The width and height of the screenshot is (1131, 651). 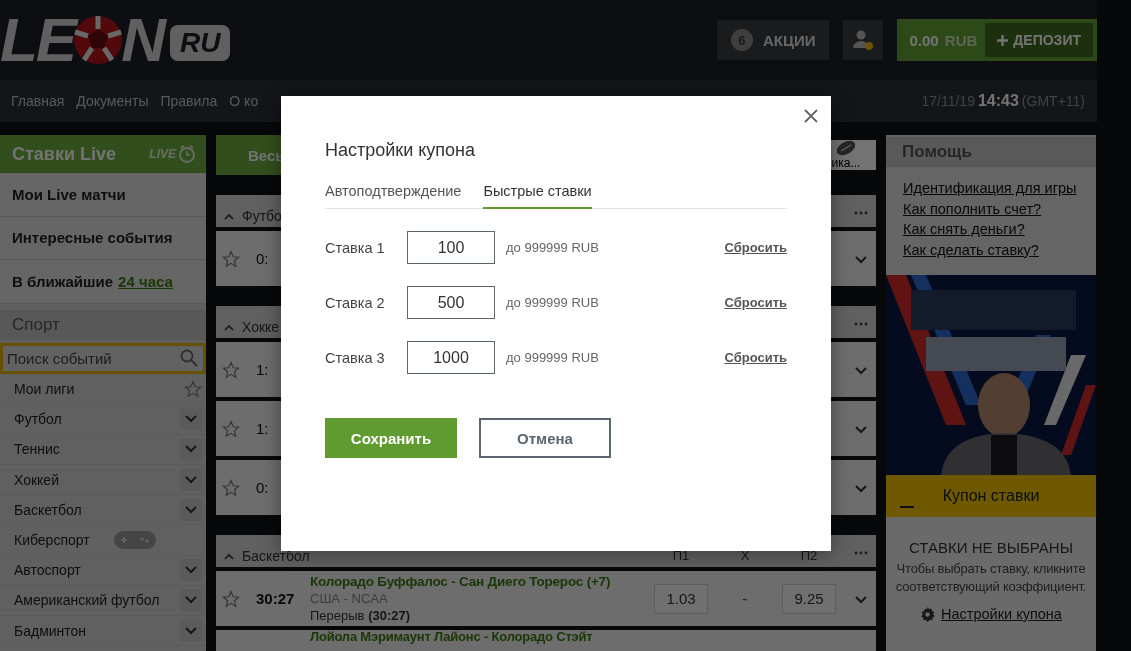 What do you see at coordinates (999, 229) in the screenshot?
I see `help-link: Как снять деньги?` at bounding box center [999, 229].